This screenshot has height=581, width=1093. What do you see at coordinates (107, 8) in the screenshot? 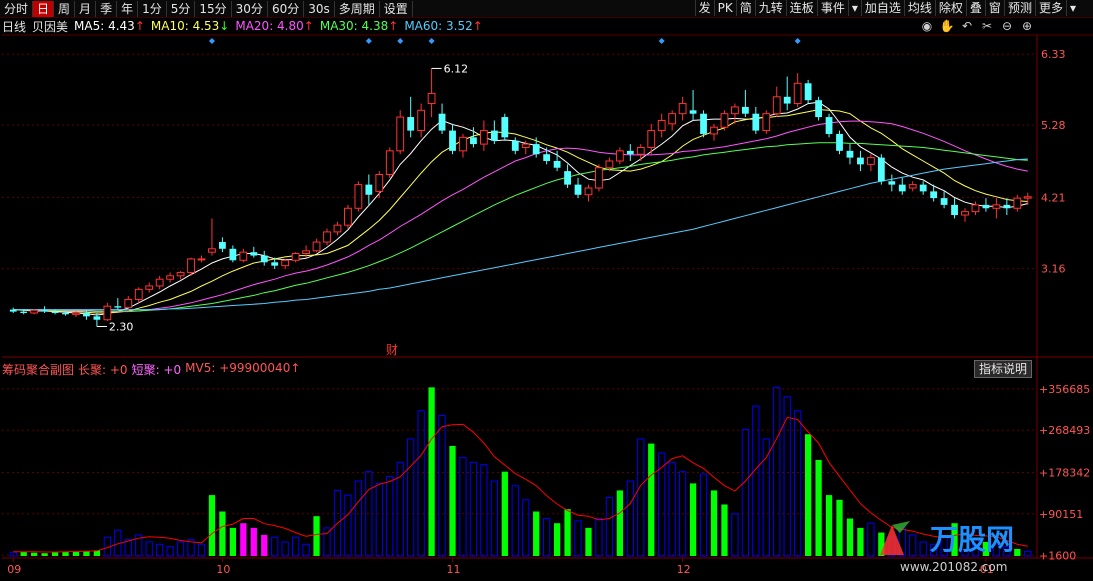
I see `period-tab-4: 季` at bounding box center [107, 8].